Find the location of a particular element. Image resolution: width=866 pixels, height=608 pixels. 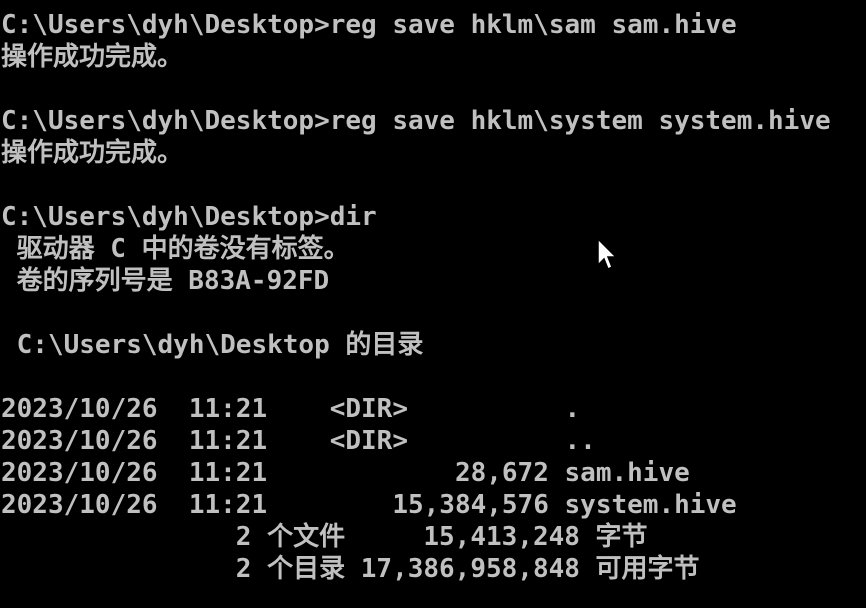

console-line: 卷的序列号是 B83A-92FD is located at coordinates (165, 281).